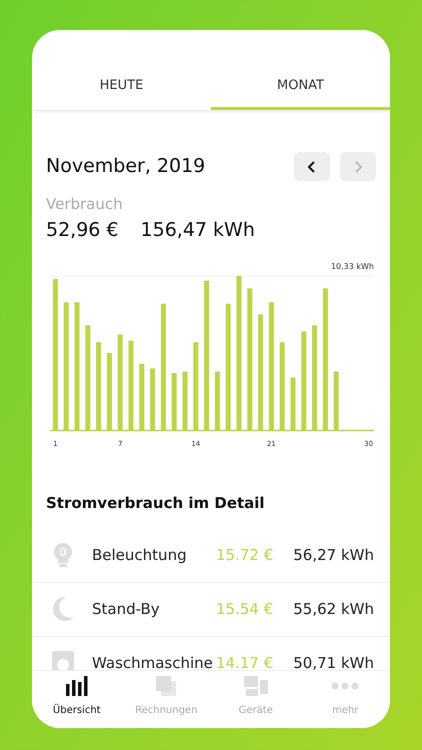  I want to click on category-name: Beleuchtung, so click(140, 555).